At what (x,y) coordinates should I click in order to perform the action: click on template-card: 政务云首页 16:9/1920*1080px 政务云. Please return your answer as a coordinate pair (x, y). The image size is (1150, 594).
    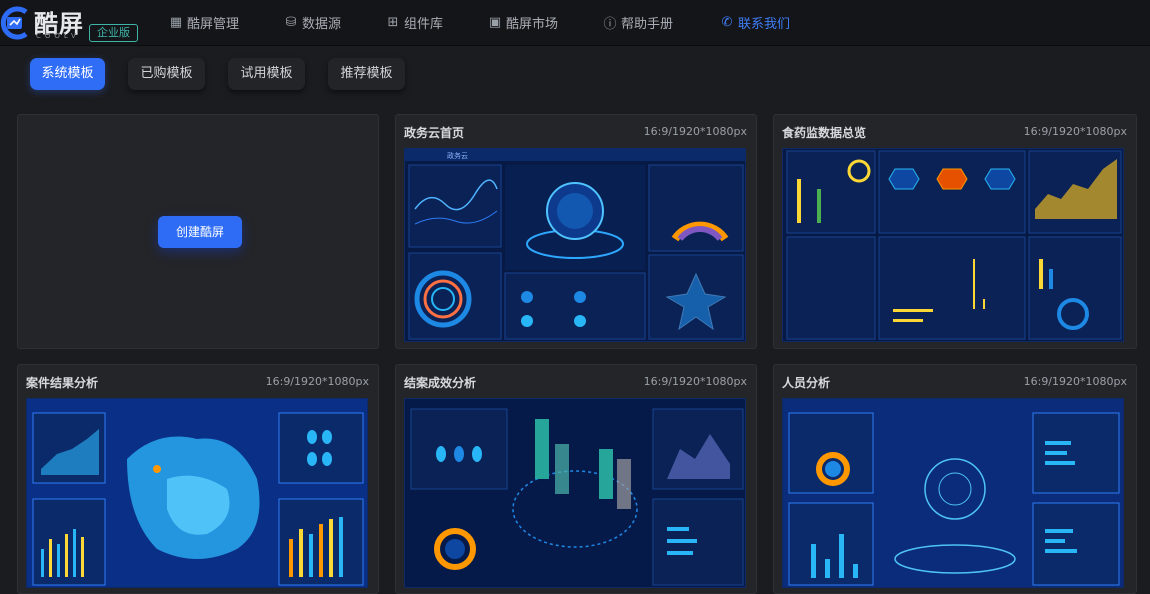
    Looking at the image, I should click on (576, 231).